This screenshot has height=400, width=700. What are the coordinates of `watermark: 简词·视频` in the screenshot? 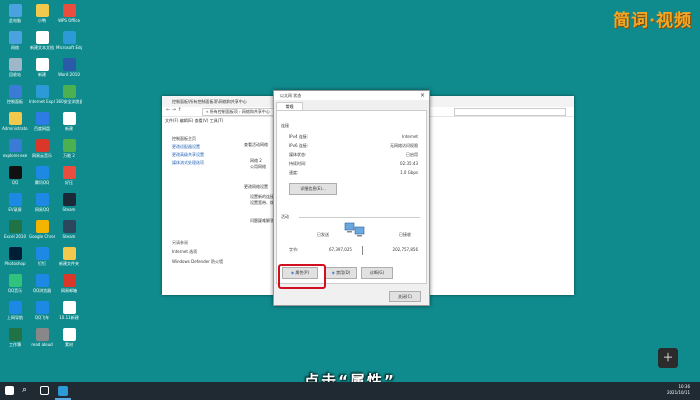 It's located at (652, 21).